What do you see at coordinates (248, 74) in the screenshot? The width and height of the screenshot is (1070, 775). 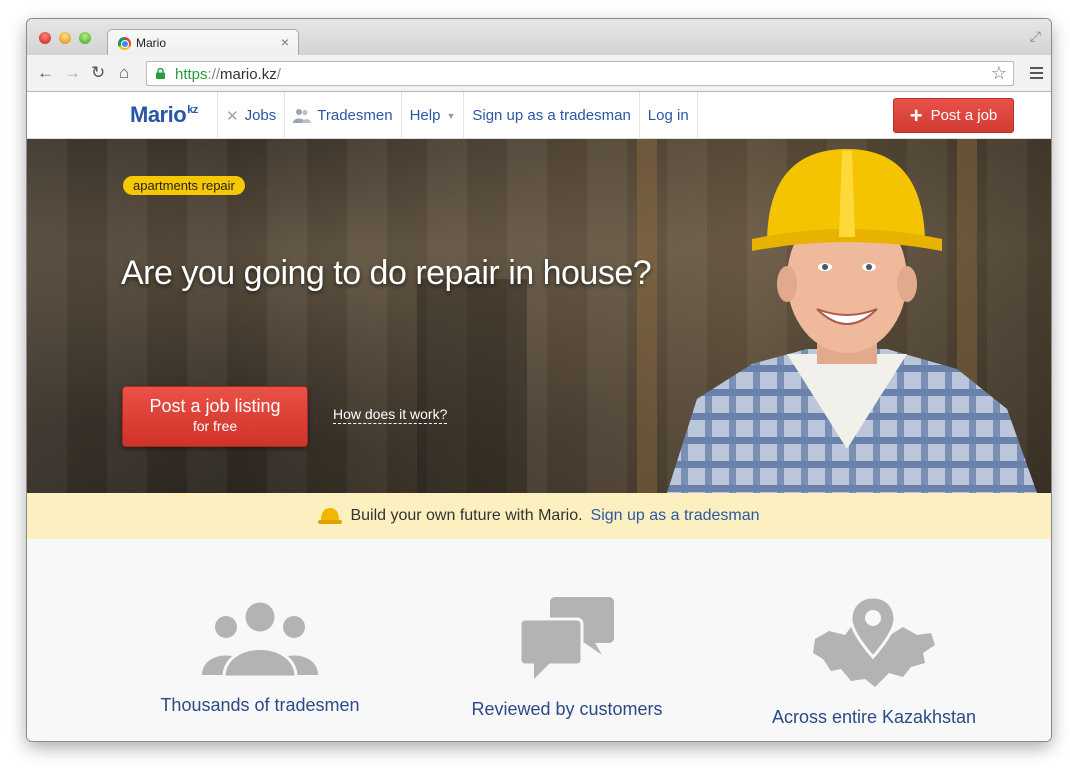 I see `url-host: mario.kz` at bounding box center [248, 74].